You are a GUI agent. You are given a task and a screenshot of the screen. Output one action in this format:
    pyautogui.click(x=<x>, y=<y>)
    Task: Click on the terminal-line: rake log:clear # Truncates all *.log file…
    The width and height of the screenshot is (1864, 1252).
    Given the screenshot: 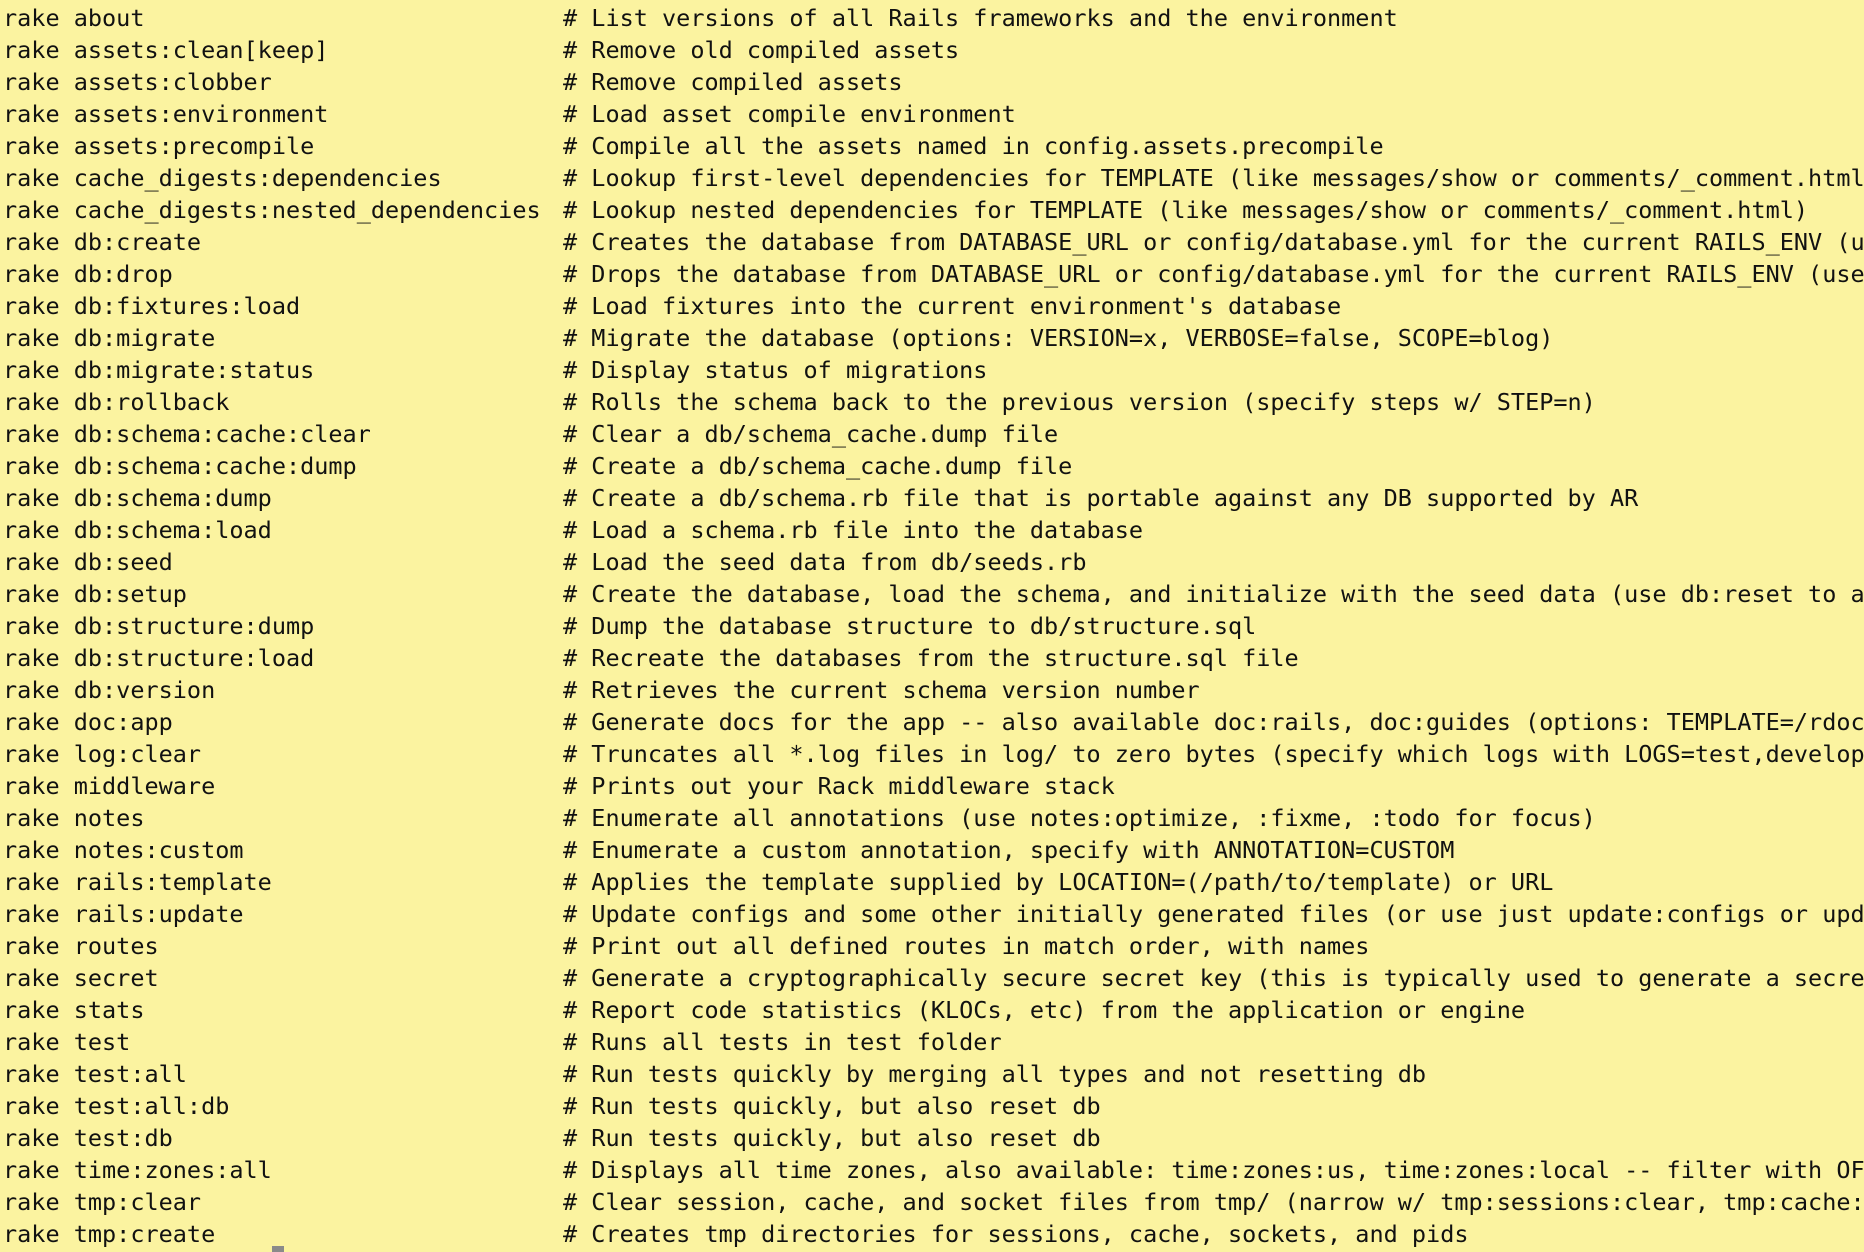 What is the action you would take?
    pyautogui.click(x=933, y=754)
    